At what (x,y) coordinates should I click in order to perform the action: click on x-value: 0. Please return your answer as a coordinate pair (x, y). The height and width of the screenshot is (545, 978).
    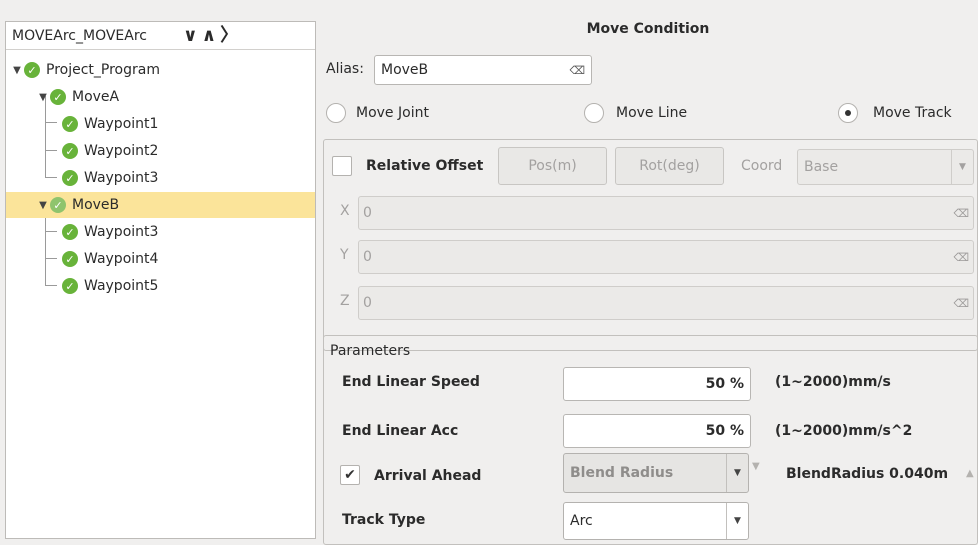
    Looking at the image, I should click on (367, 213).